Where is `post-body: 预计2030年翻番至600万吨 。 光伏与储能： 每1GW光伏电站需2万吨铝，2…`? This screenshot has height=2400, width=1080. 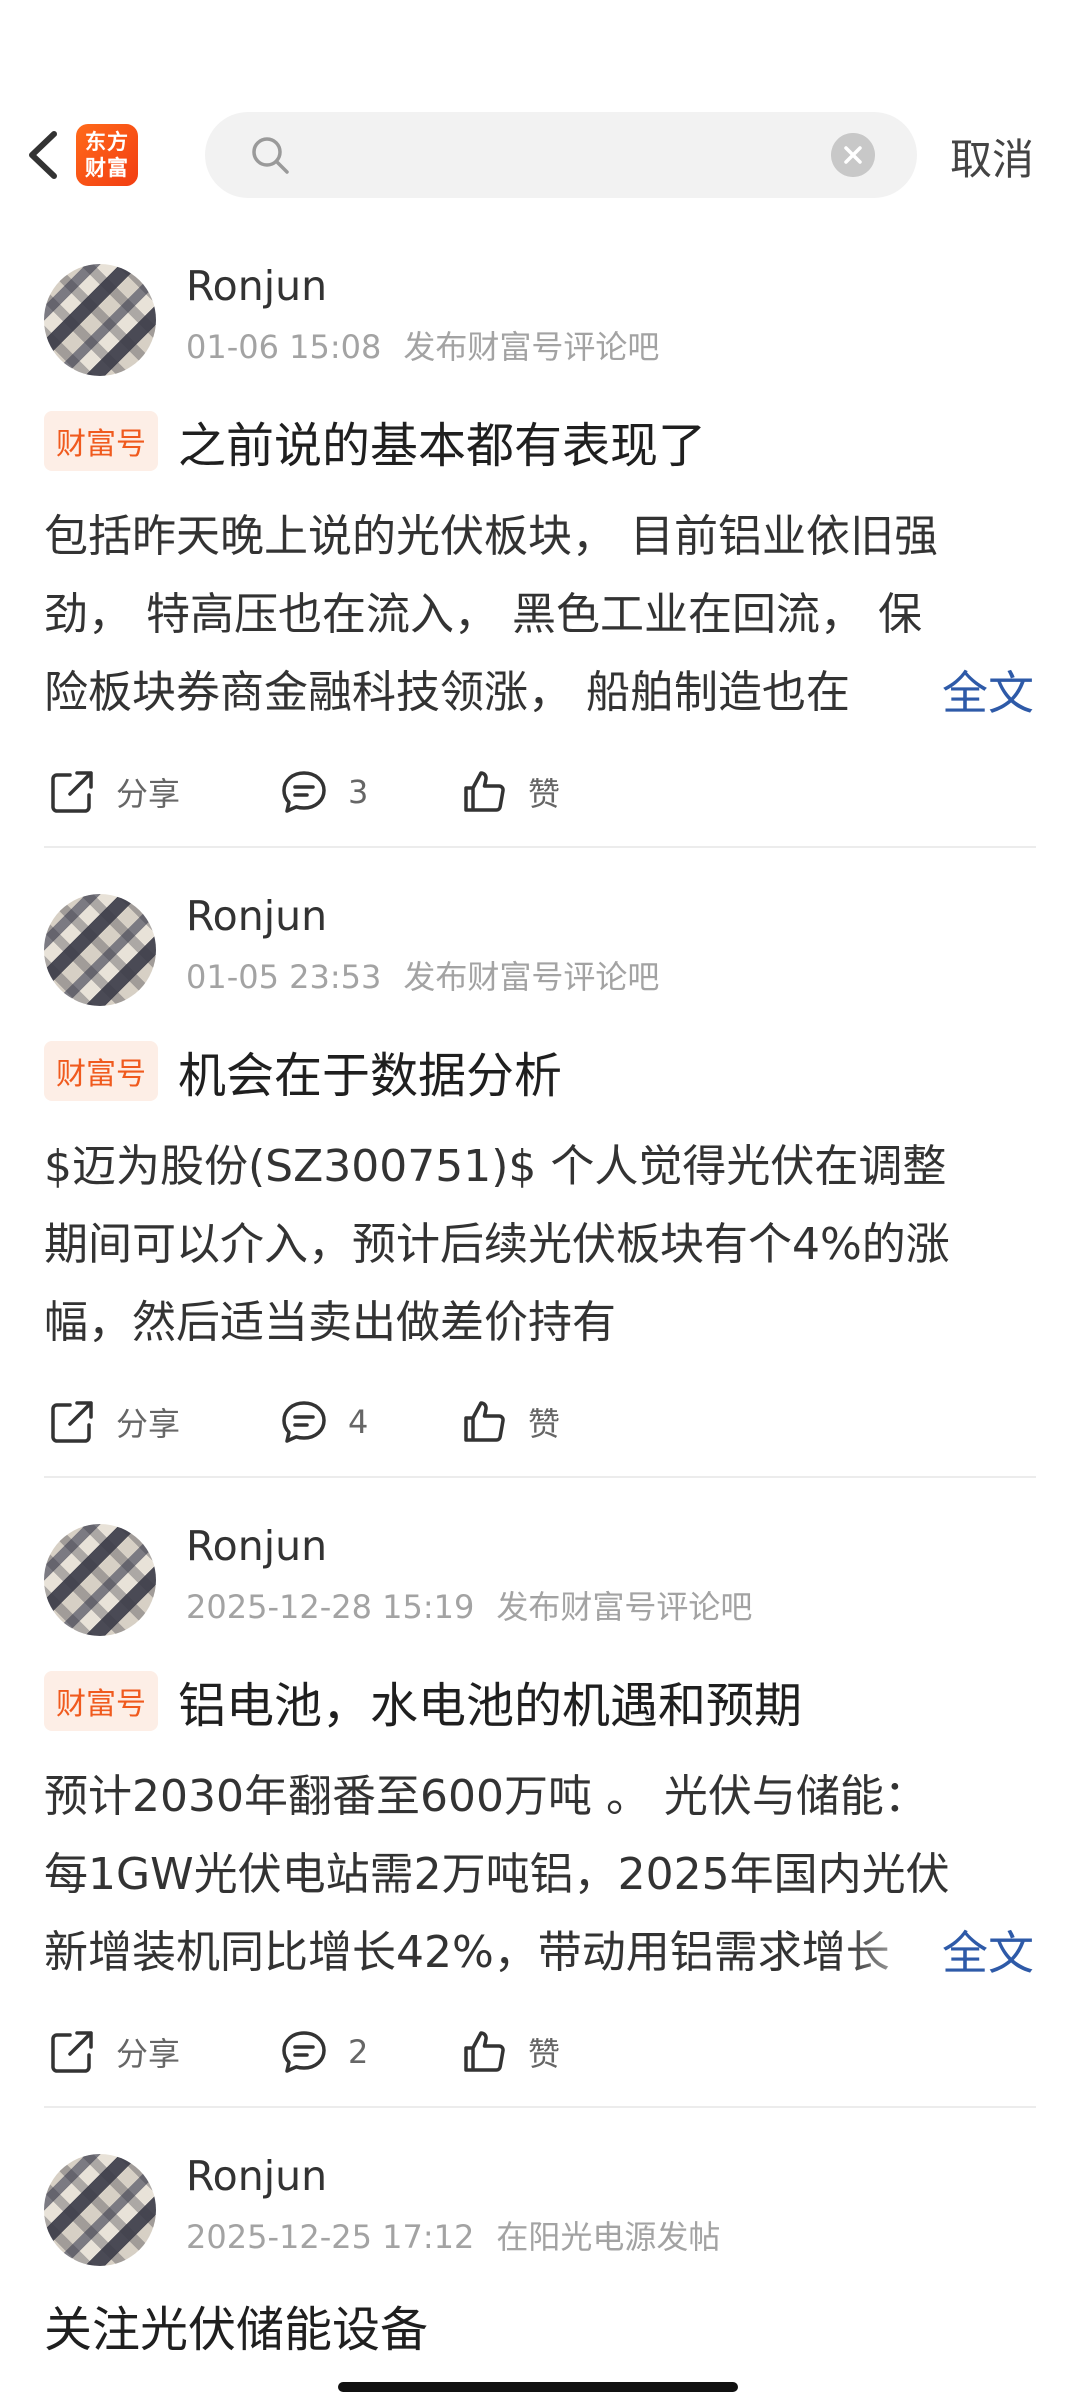 post-body: 预计2030年翻番至600万吨 。 光伏与储能： 每1GW光伏电站需2万吨铝，2… is located at coordinates (539, 1875).